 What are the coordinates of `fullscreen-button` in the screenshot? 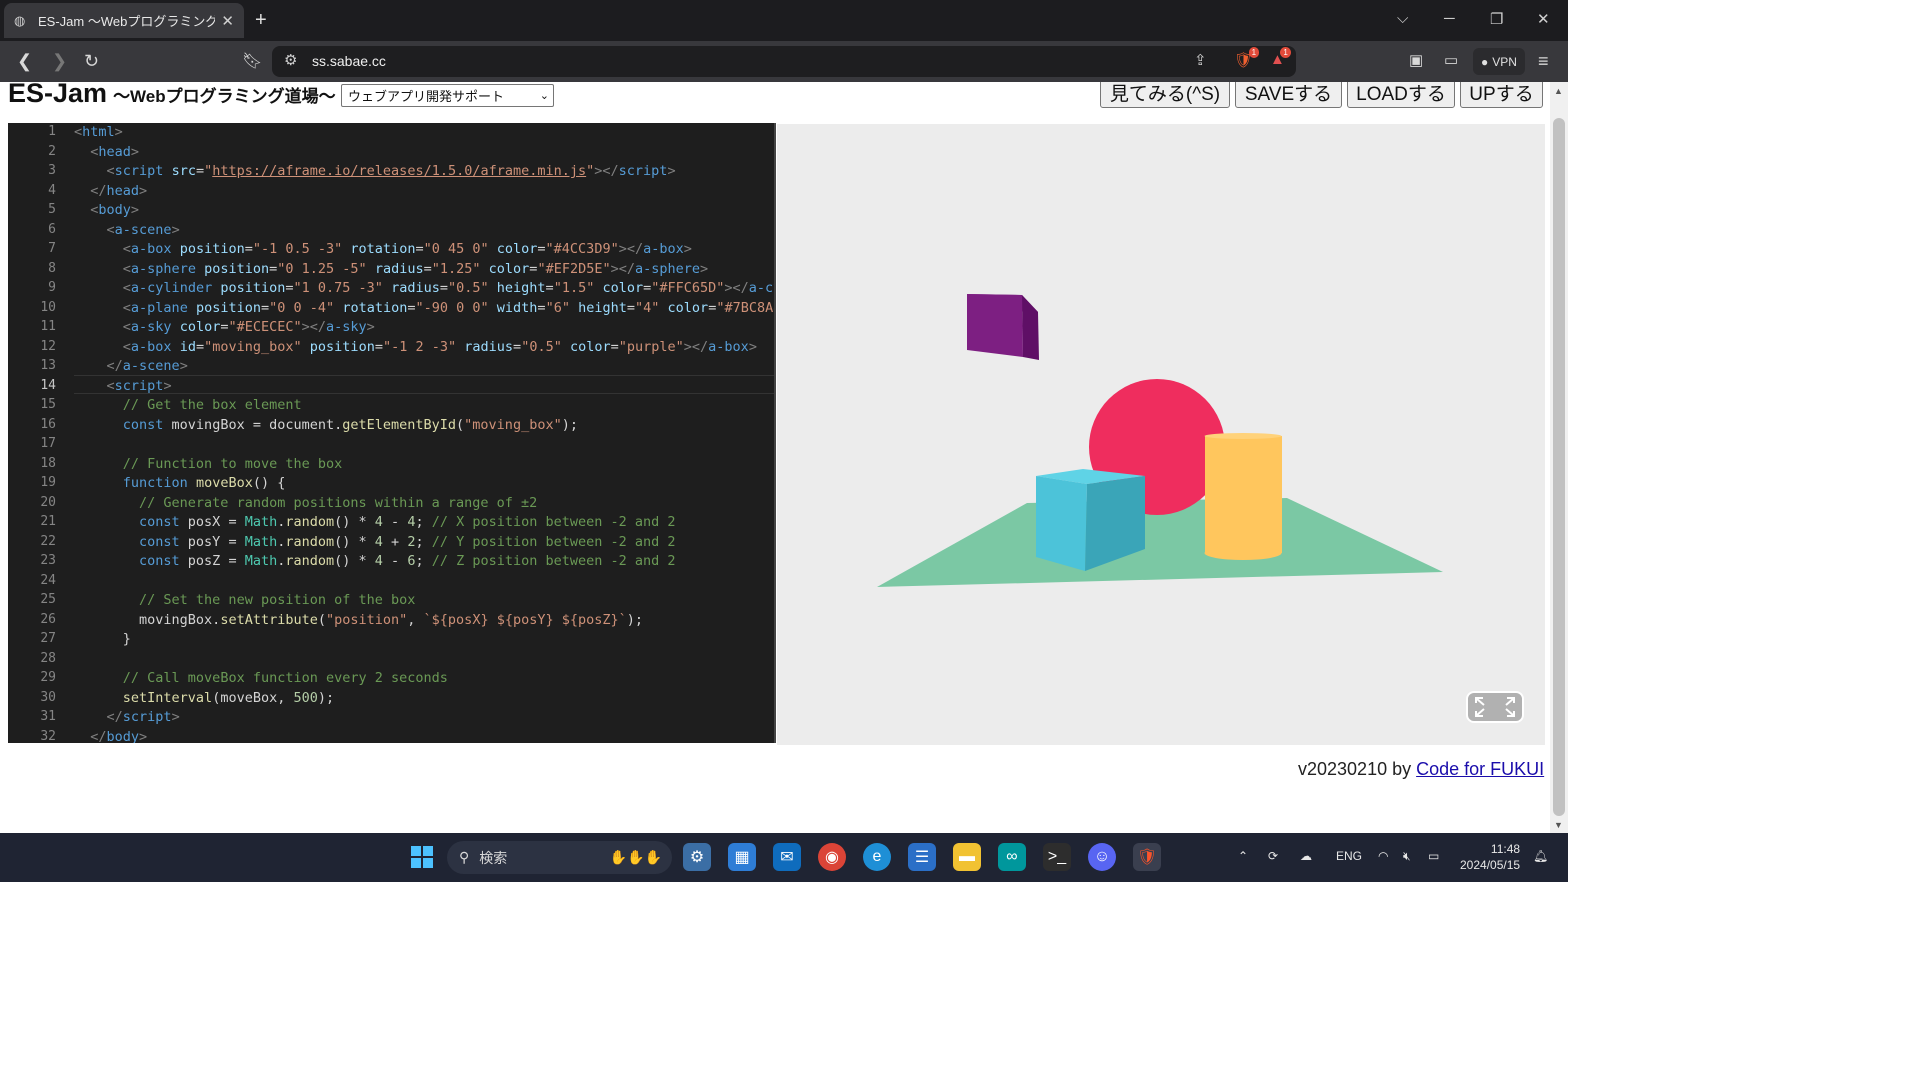 It's located at (1495, 707).